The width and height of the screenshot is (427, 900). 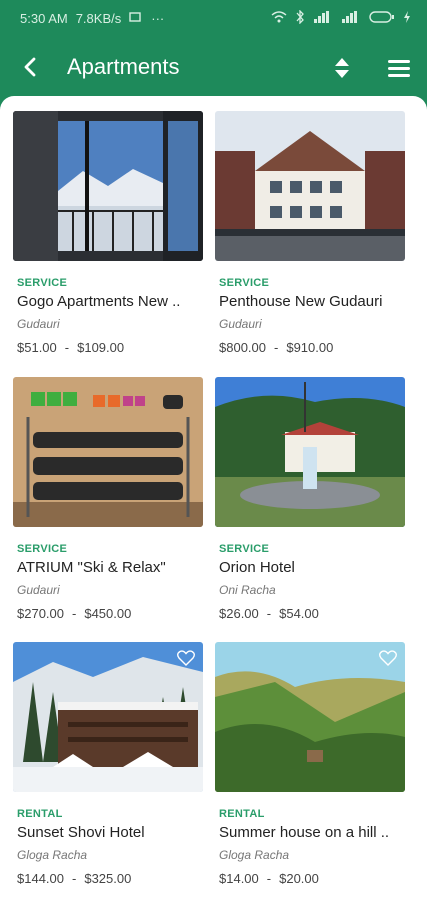 I want to click on price-max: $20.00, so click(x=299, y=878).